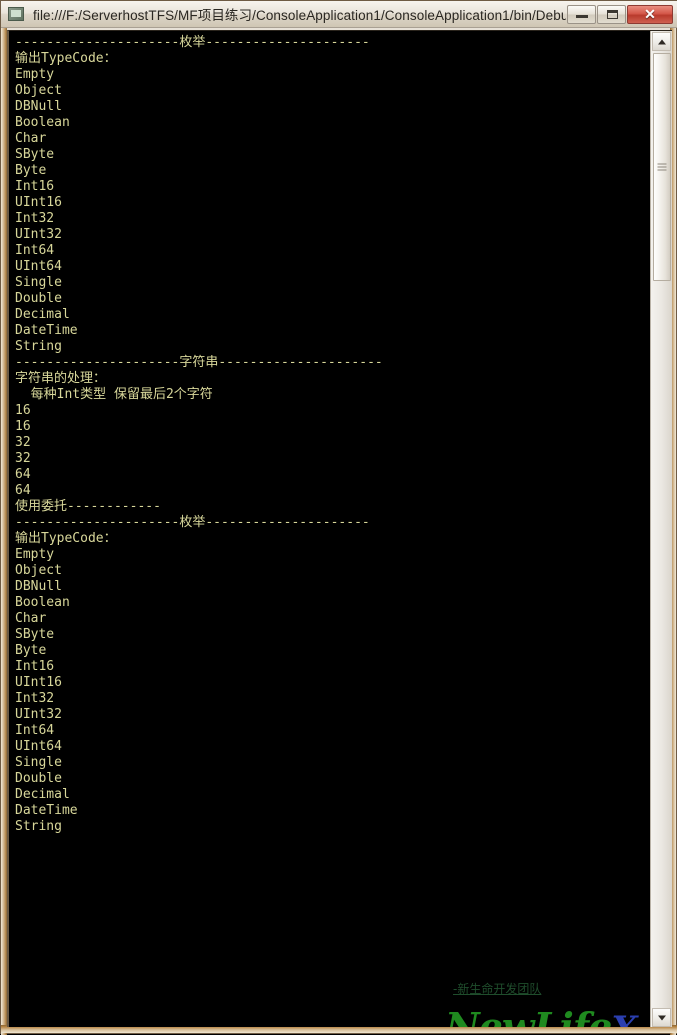 This screenshot has width=677, height=1035. Describe the element at coordinates (528, 1016) in the screenshot. I see `watermark-logo-main: NewLife` at that location.